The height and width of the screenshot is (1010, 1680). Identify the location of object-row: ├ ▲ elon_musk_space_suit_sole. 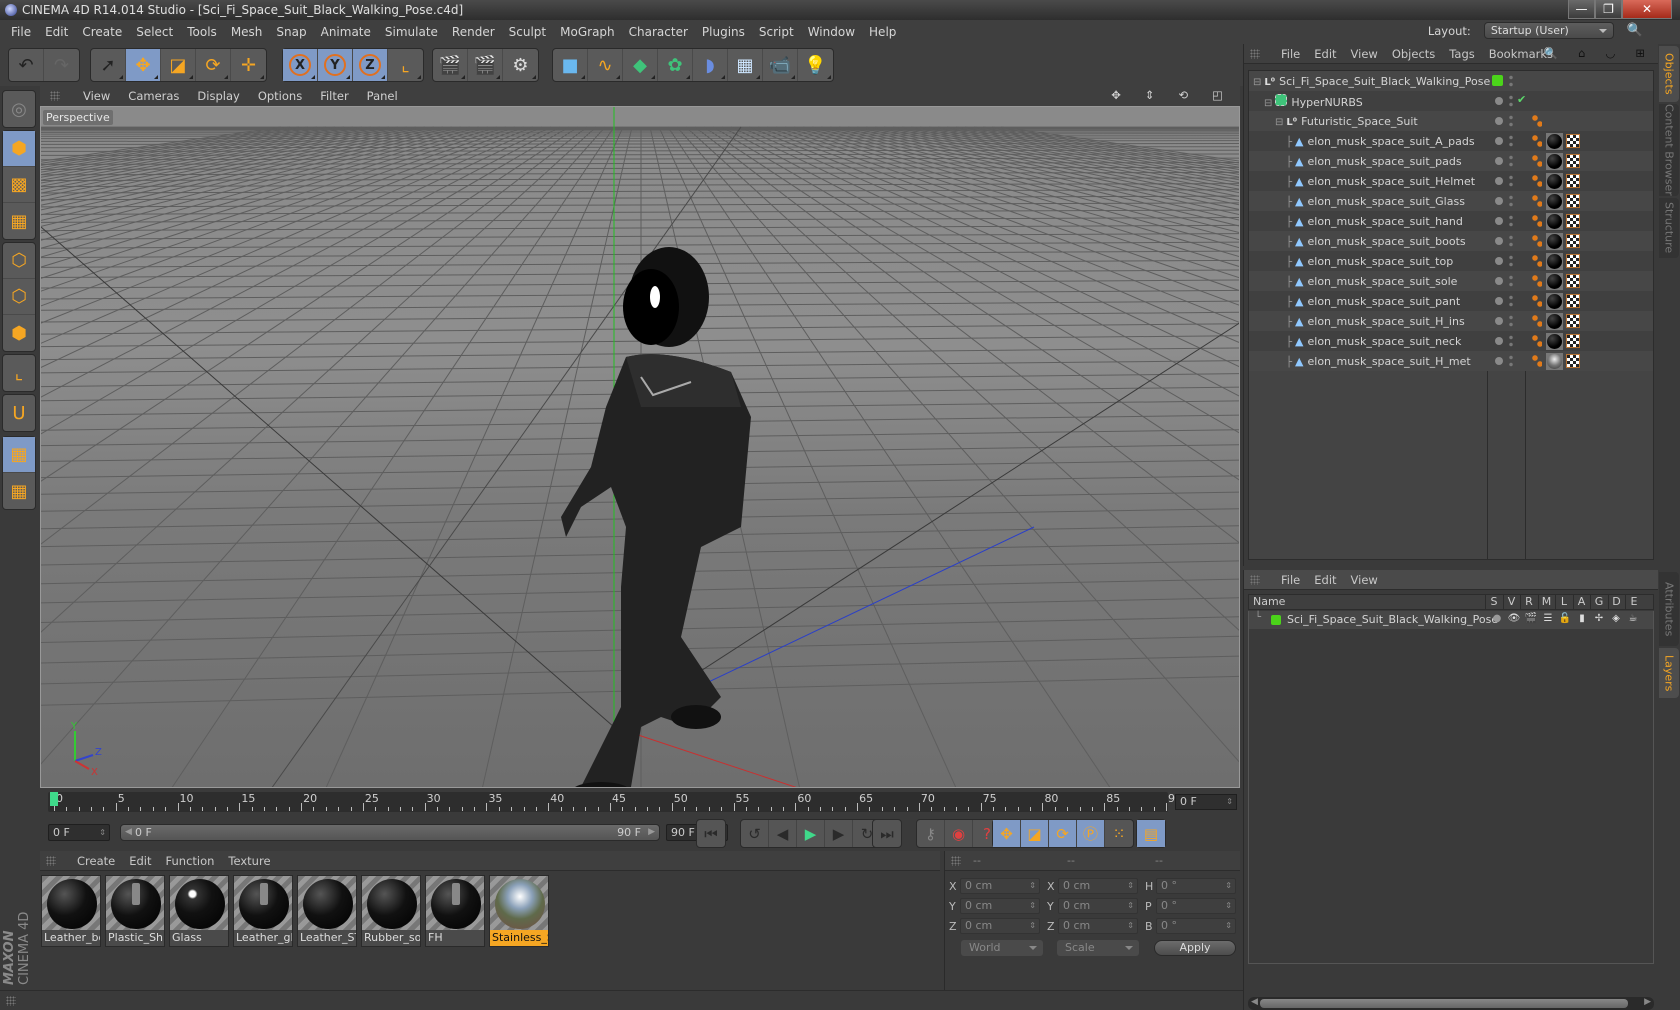
(1451, 281).